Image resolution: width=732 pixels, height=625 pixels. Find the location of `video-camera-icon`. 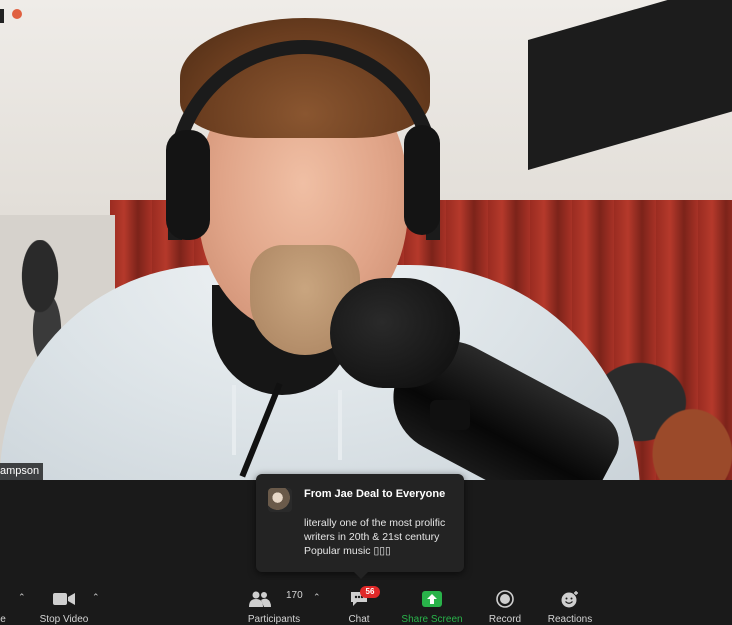

video-camera-icon is located at coordinates (64, 599).